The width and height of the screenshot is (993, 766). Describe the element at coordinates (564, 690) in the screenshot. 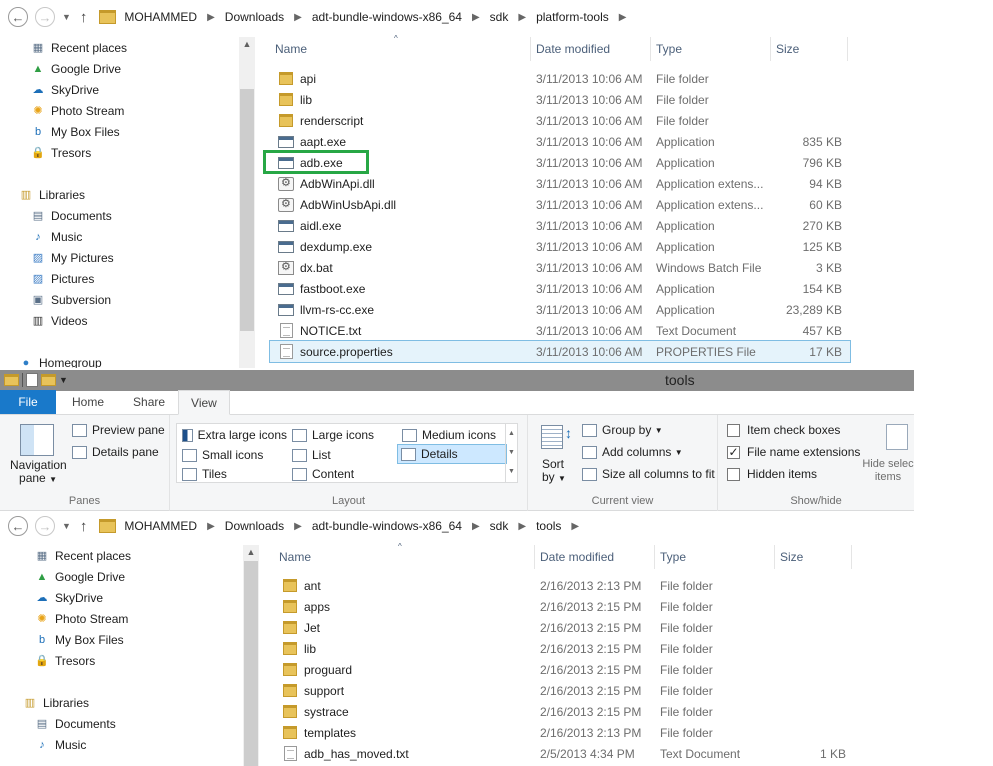

I see `file-row: support 2/16/2013 2:15 PM File folder` at that location.